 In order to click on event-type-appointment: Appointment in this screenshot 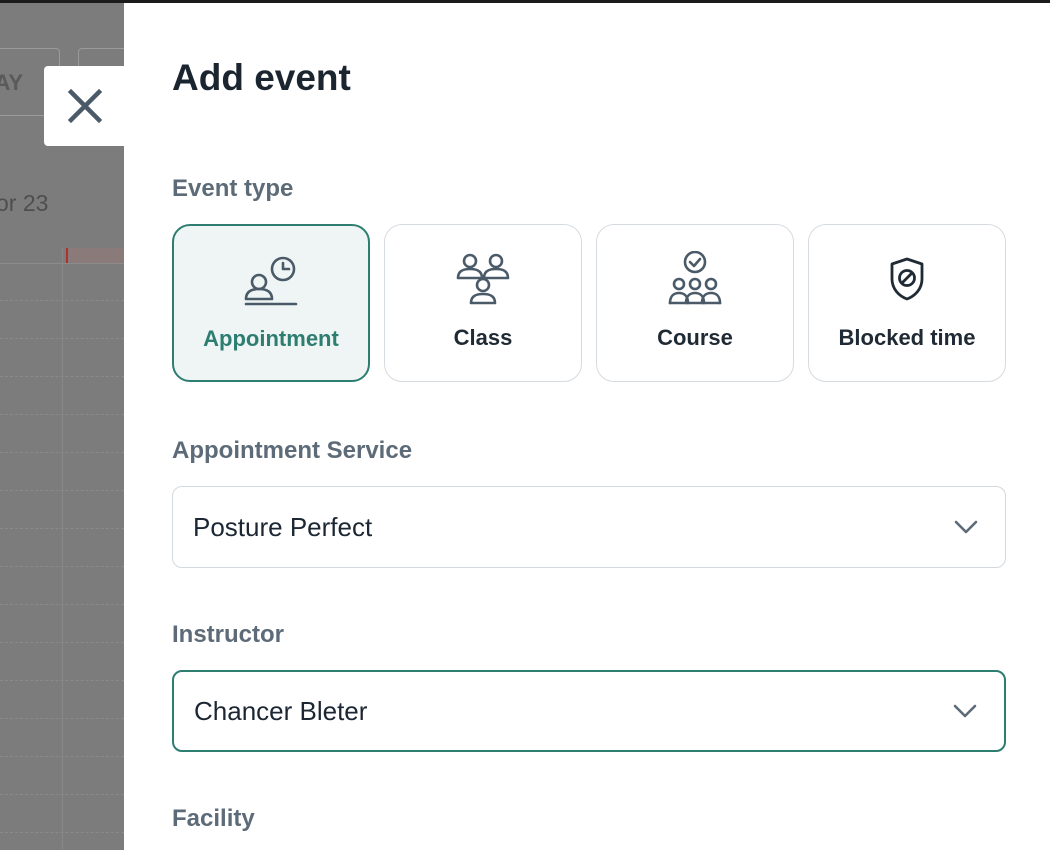, I will do `click(271, 303)`.